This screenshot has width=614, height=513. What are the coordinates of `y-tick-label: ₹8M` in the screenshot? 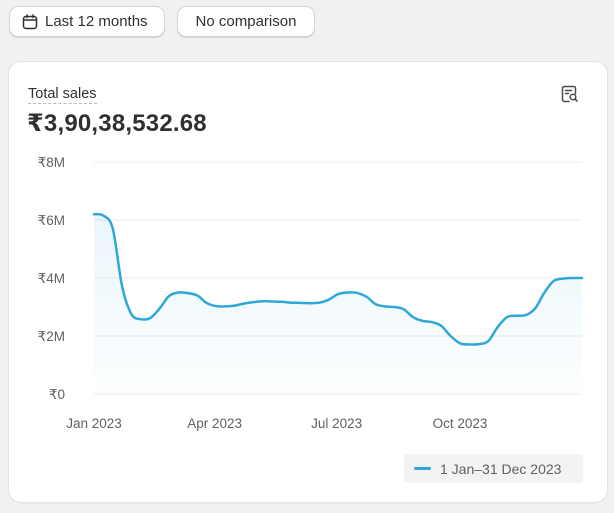 It's located at (51, 162).